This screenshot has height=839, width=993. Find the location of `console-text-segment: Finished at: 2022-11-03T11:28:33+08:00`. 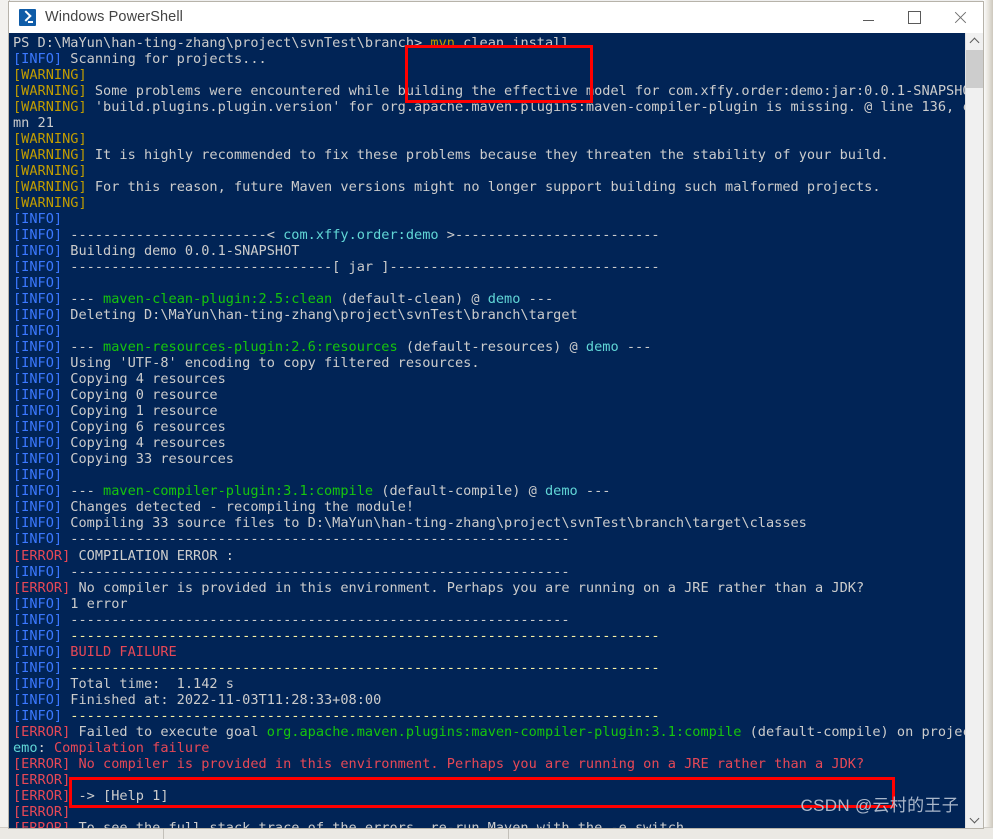

console-text-segment: Finished at: 2022-11-03T11:28:33+08:00 is located at coordinates (222, 699).